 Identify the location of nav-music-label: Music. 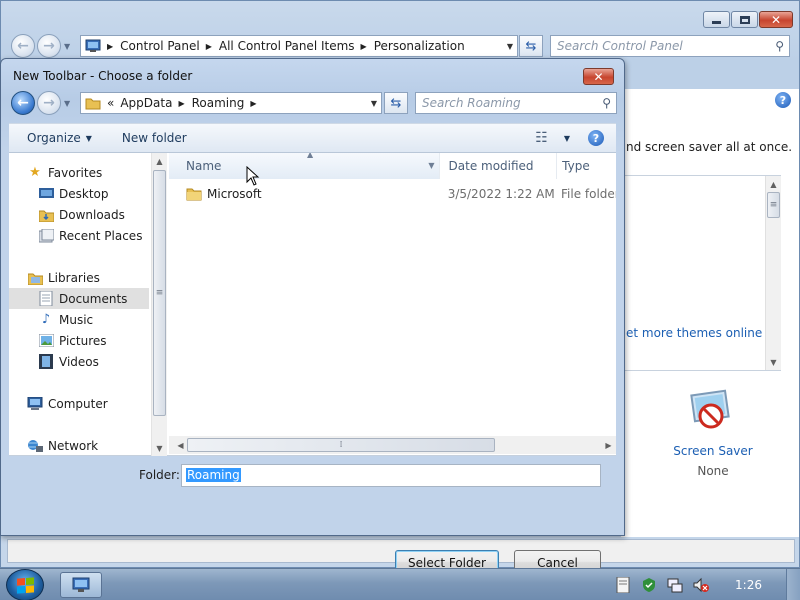
(76, 319).